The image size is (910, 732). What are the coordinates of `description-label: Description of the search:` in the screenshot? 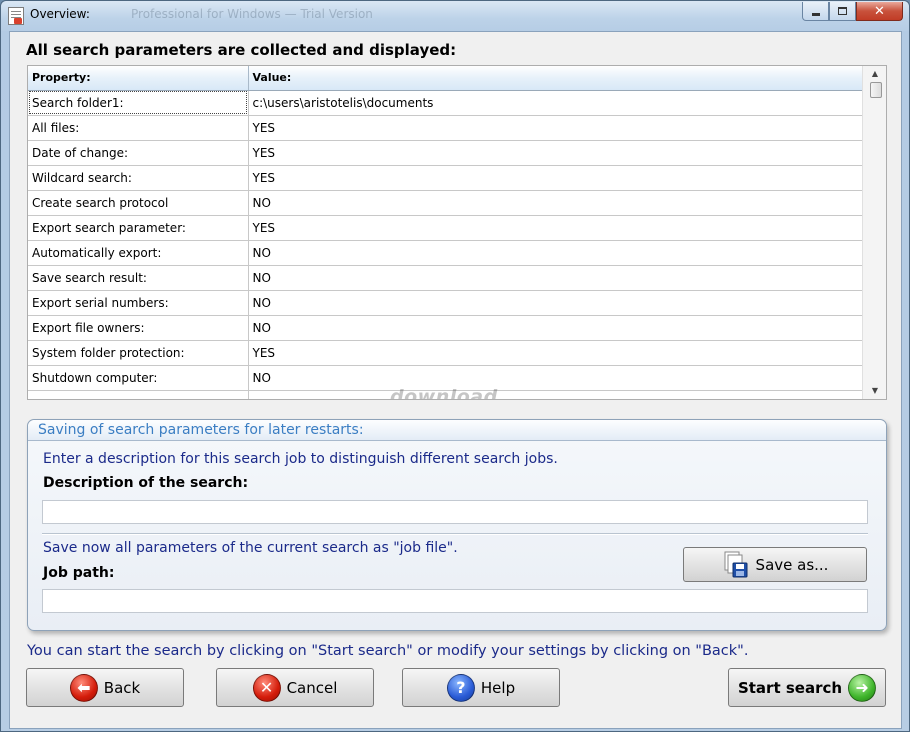 It's located at (146, 483).